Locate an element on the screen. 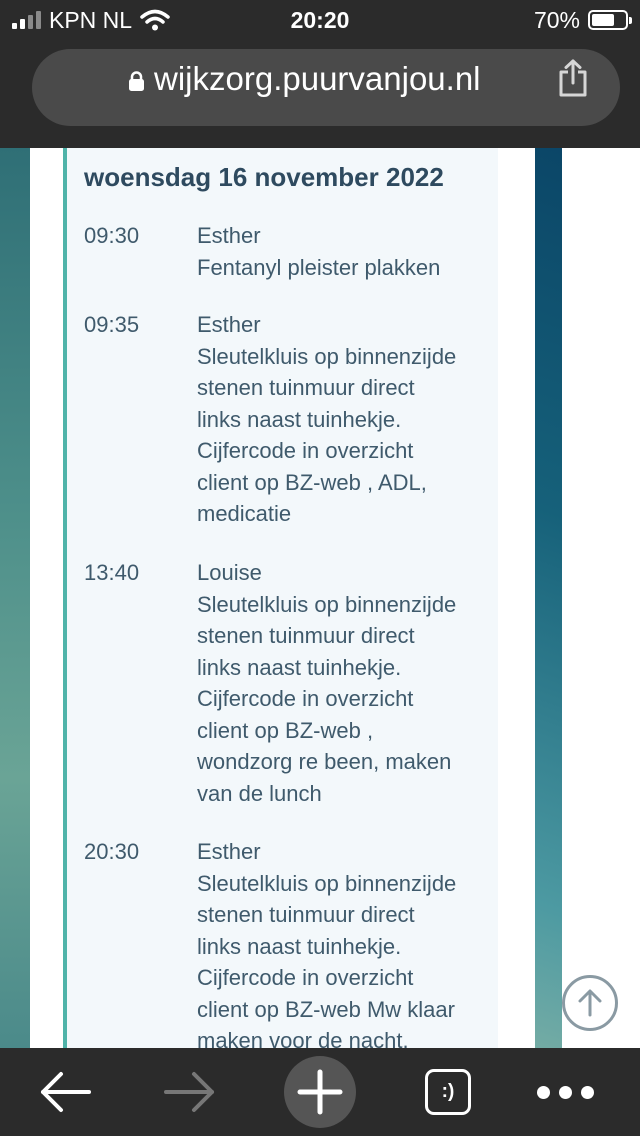 The image size is (640, 1136). tabs-button: :) is located at coordinates (448, 1092).